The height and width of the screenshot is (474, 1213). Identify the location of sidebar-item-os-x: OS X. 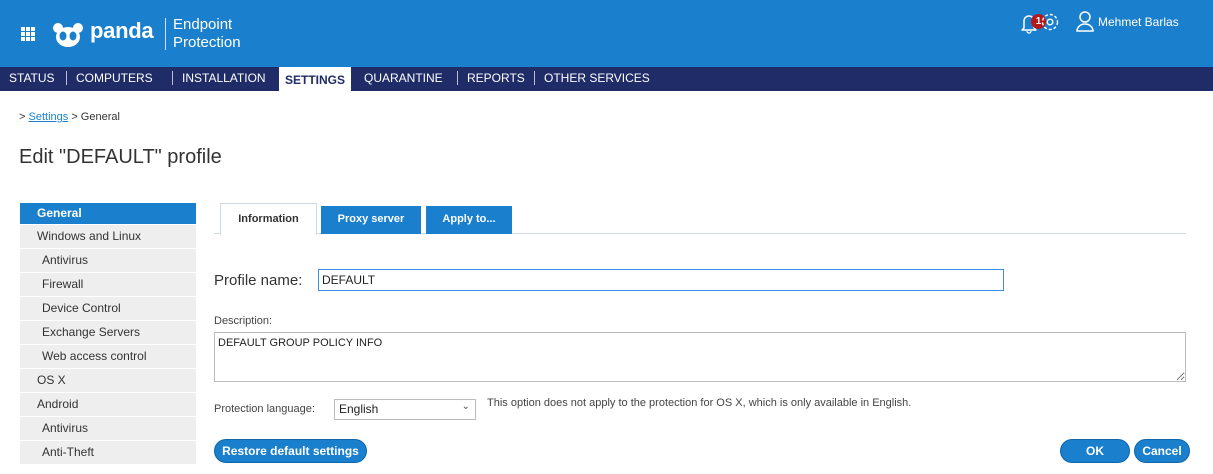
(108, 381).